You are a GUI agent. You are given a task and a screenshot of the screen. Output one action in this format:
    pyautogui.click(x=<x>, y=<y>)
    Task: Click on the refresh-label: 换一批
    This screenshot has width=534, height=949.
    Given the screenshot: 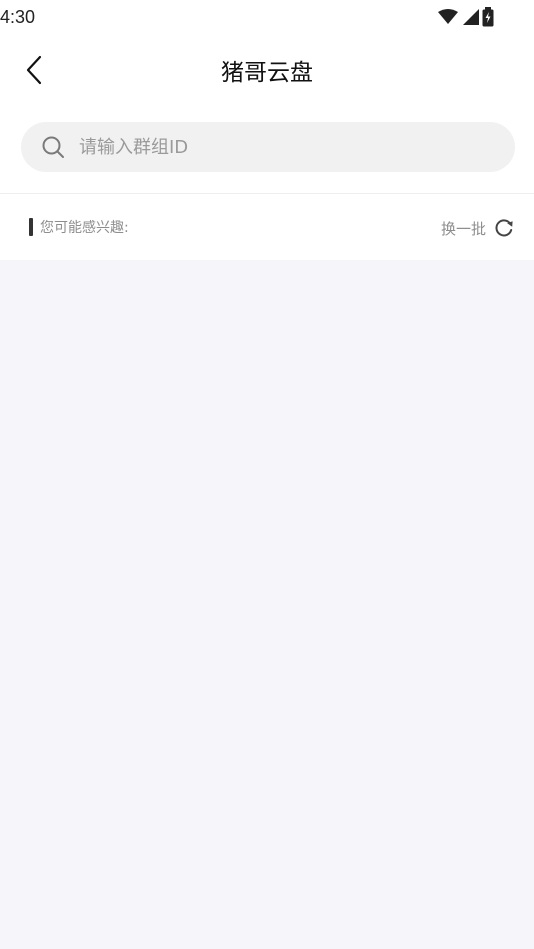 What is the action you would take?
    pyautogui.click(x=463, y=228)
    